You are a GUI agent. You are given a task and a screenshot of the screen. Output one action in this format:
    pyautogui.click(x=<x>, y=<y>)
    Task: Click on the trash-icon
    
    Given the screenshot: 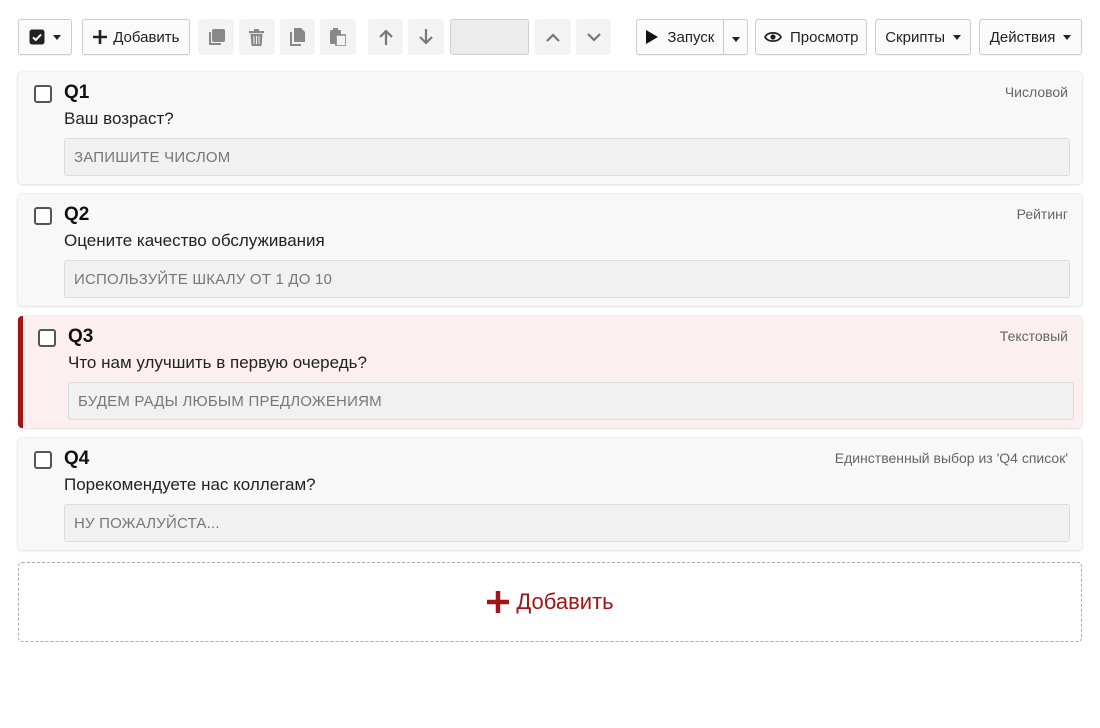 What is the action you would take?
    pyautogui.click(x=257, y=37)
    